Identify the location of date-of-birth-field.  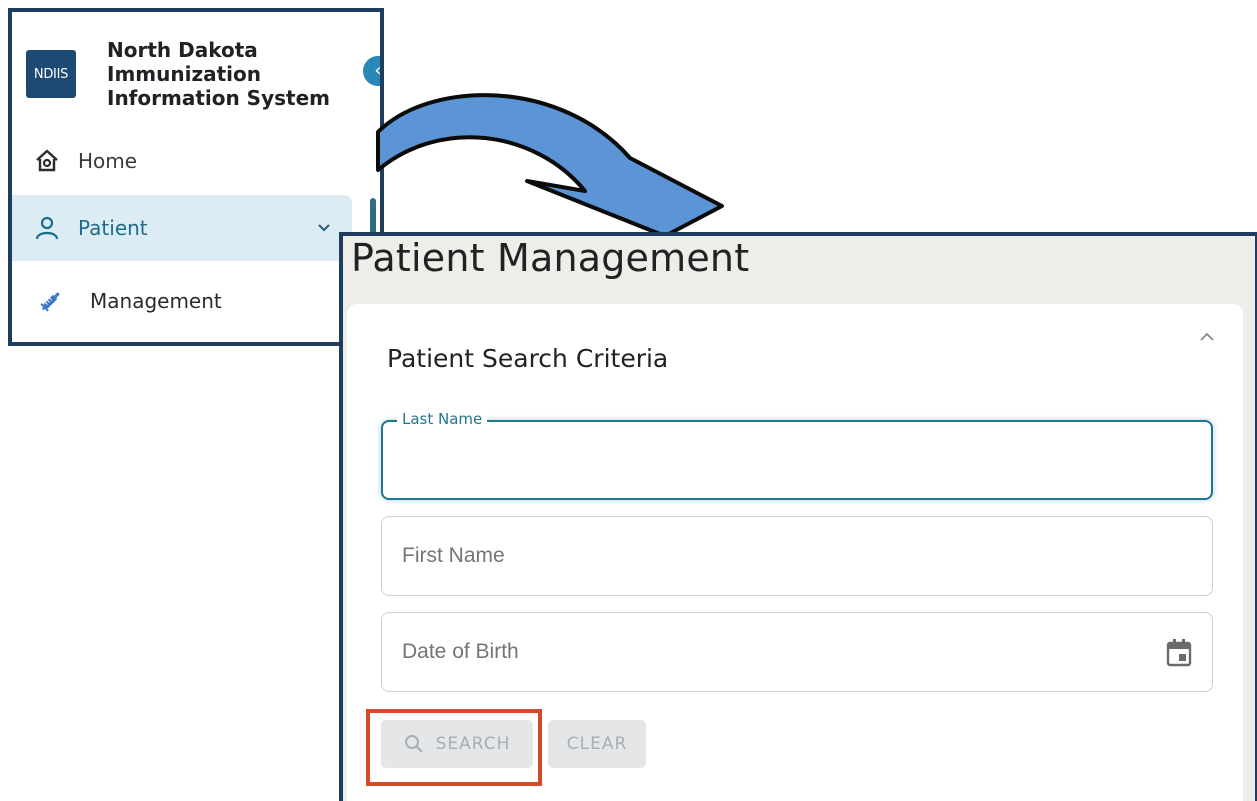
(797, 652).